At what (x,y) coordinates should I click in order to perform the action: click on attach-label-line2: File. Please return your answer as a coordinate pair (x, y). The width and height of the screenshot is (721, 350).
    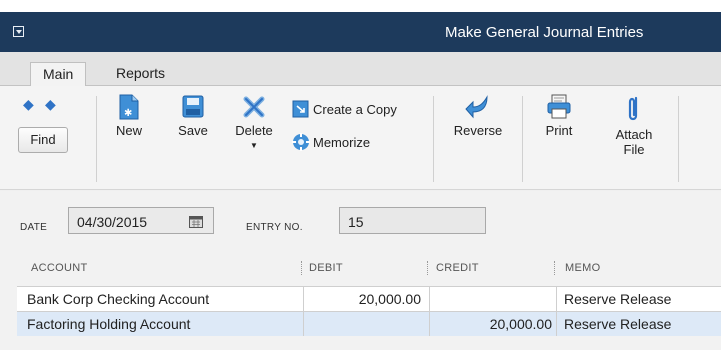
    Looking at the image, I should click on (634, 149).